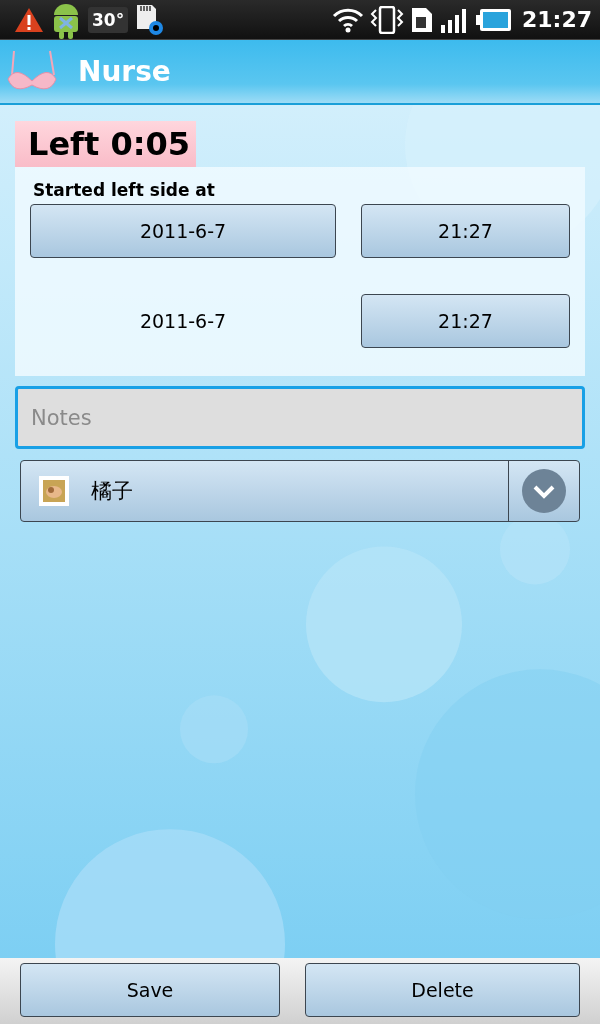 The height and width of the screenshot is (1024, 600). I want to click on timer-label: Left 0:05, so click(106, 144).